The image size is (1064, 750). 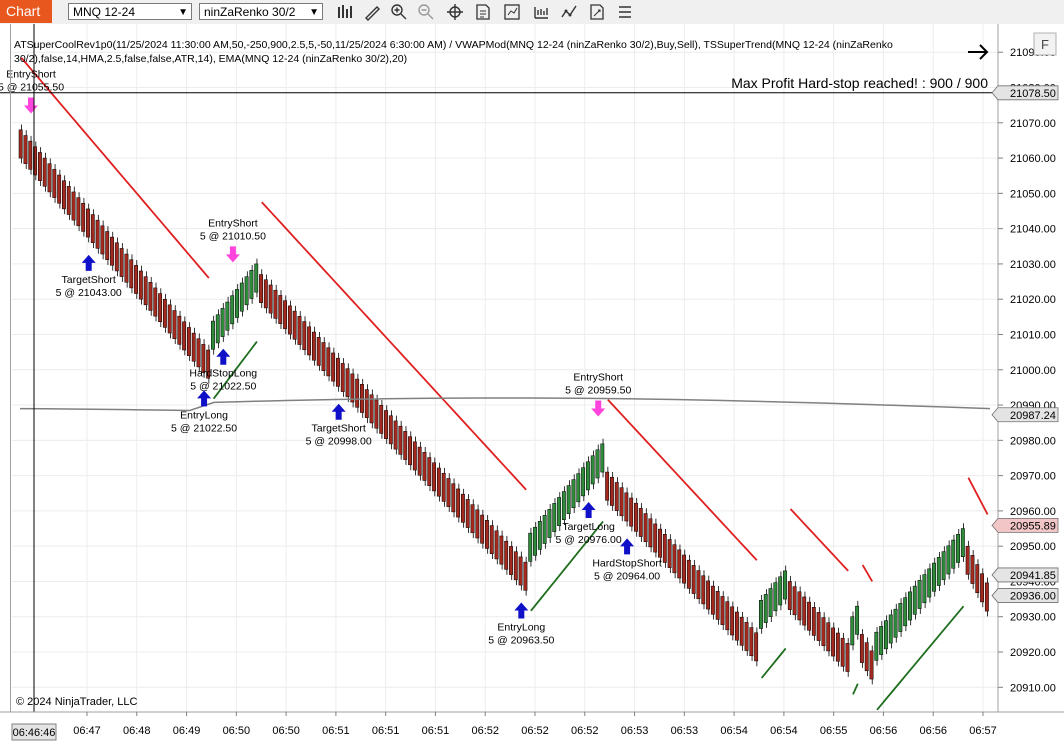 I want to click on panel-toggle-button: F, so click(x=1045, y=44).